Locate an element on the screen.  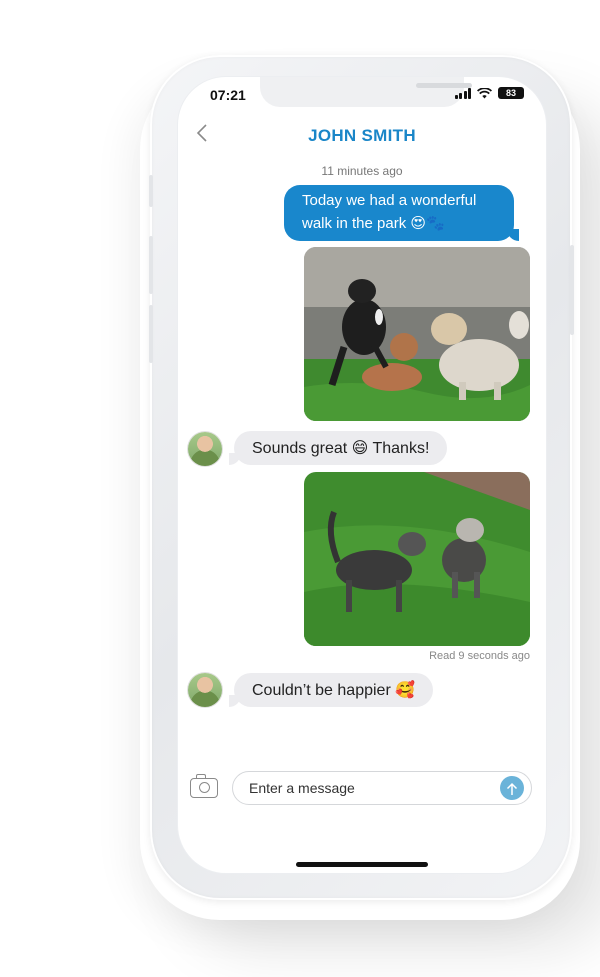
volume-up-button is located at coordinates (151, 265).